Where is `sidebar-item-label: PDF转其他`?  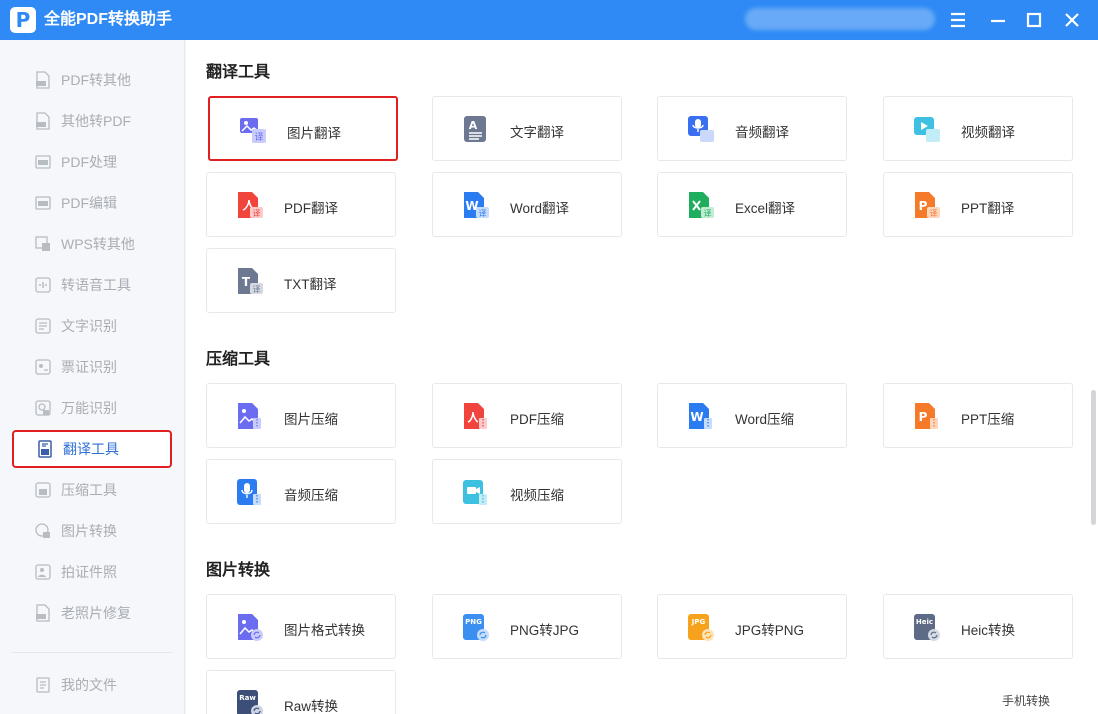 sidebar-item-label: PDF转其他 is located at coordinates (96, 80).